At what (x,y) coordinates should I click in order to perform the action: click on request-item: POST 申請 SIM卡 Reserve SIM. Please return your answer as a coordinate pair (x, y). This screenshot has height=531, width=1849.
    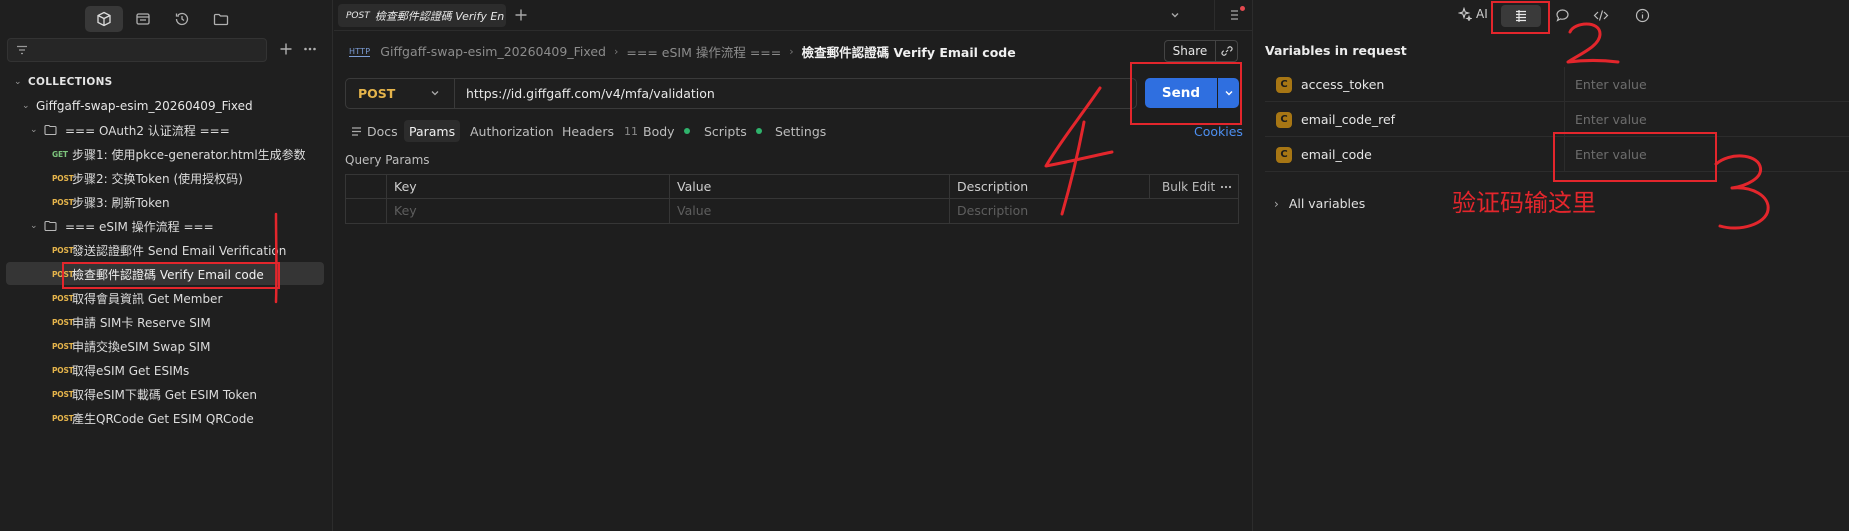
    Looking at the image, I should click on (131, 322).